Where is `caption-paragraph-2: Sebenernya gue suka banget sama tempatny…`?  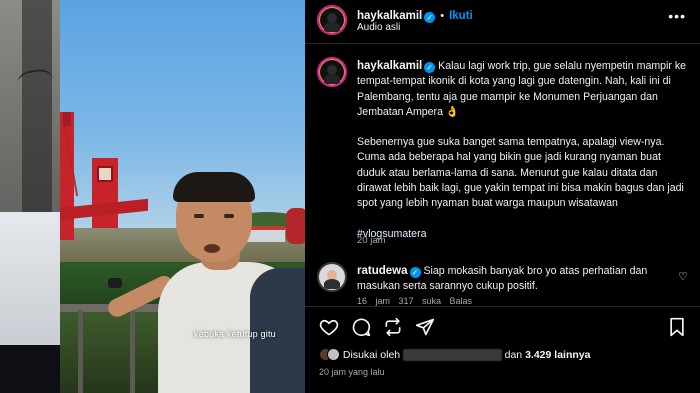 caption-paragraph-2: Sebenernya gue suka banget sama tempatny… is located at coordinates (520, 173).